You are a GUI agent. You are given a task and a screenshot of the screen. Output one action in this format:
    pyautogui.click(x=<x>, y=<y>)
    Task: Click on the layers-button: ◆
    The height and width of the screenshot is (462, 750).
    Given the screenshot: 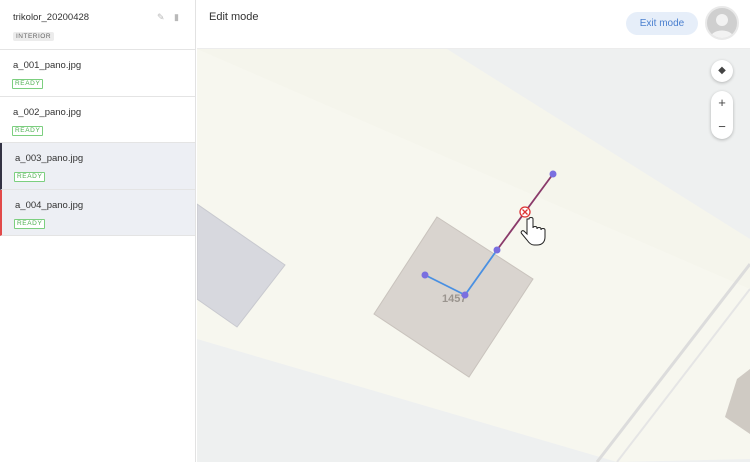 What is the action you would take?
    pyautogui.click(x=722, y=71)
    